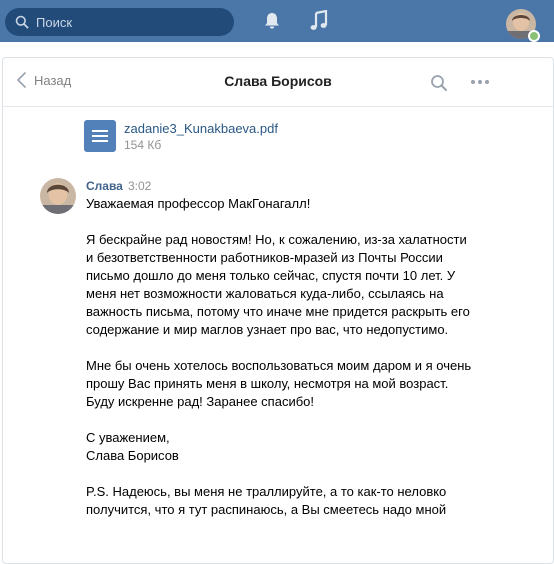  What do you see at coordinates (480, 82) in the screenshot?
I see `more-actions-icon` at bounding box center [480, 82].